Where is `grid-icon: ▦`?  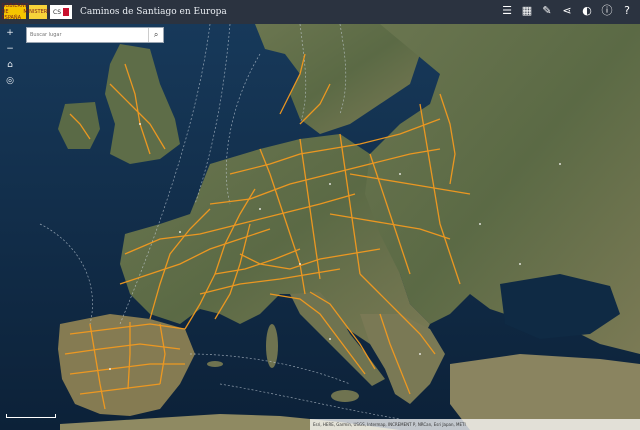
grid-icon: ▦ is located at coordinates (527, 11).